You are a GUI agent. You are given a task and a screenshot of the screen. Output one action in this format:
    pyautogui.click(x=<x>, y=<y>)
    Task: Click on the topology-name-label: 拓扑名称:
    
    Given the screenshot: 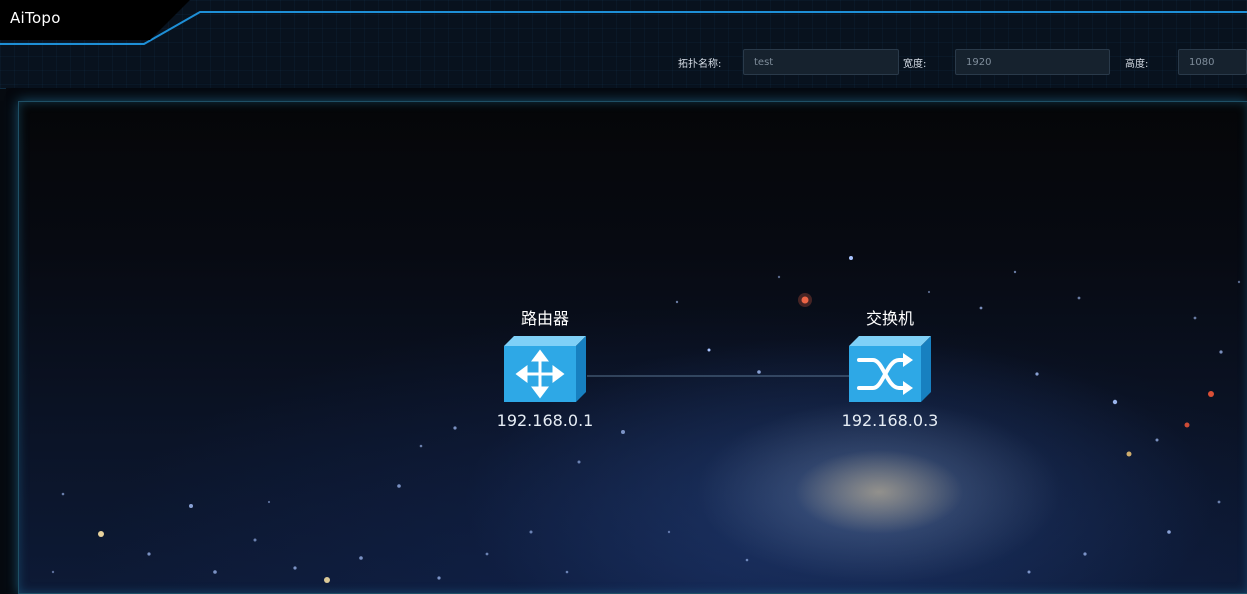 What is the action you would take?
    pyautogui.click(x=700, y=64)
    